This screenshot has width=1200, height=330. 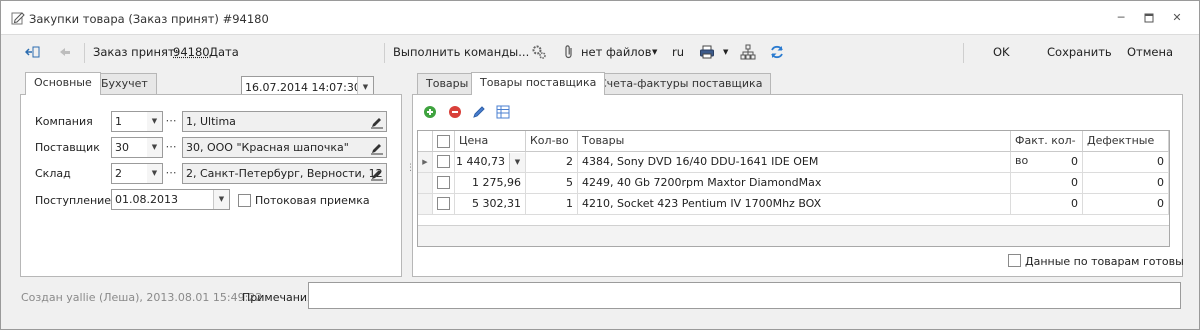 What do you see at coordinates (284, 173) in the screenshot?
I see `warehouse-name-field: 2, Санкт-Петербург, Верности, 12` at bounding box center [284, 173].